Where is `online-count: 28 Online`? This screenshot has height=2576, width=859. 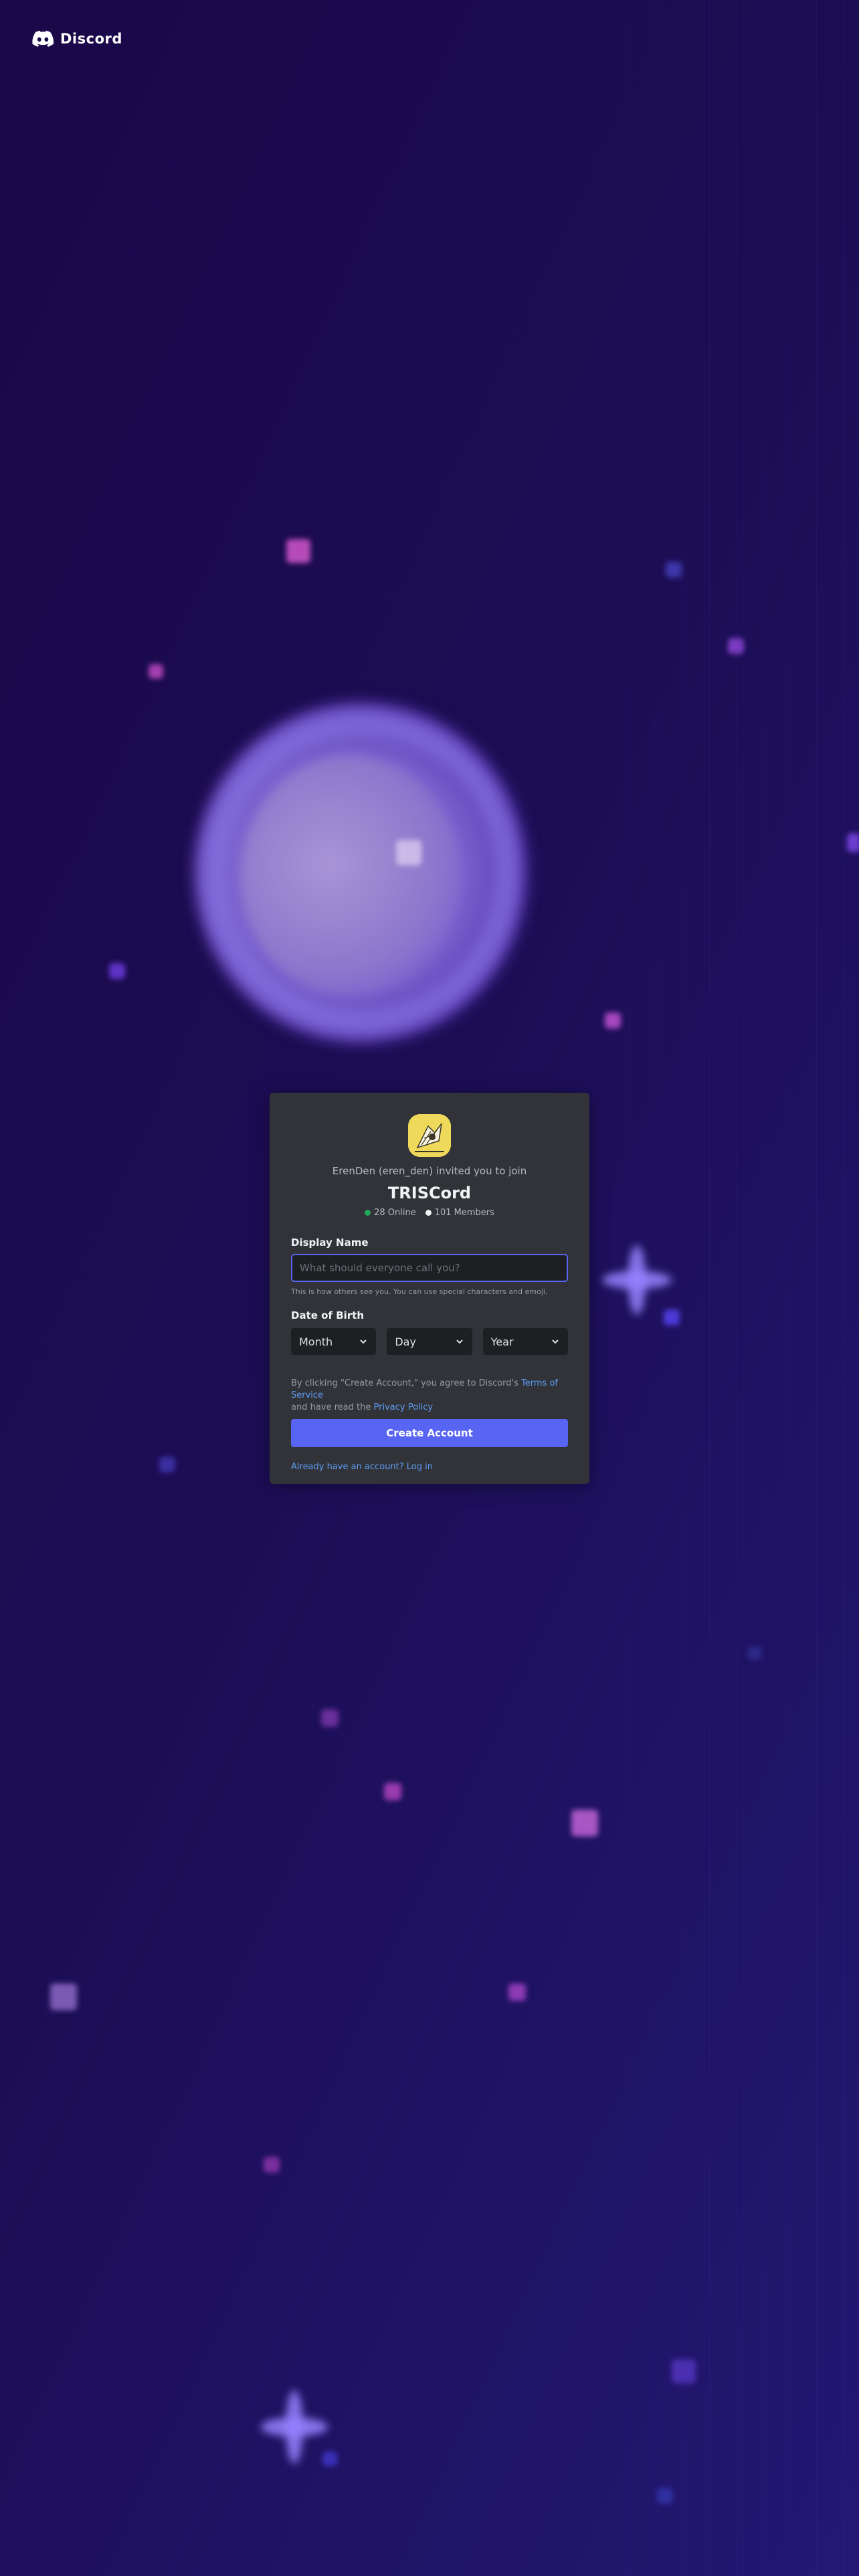
online-count: 28 Online is located at coordinates (390, 1213).